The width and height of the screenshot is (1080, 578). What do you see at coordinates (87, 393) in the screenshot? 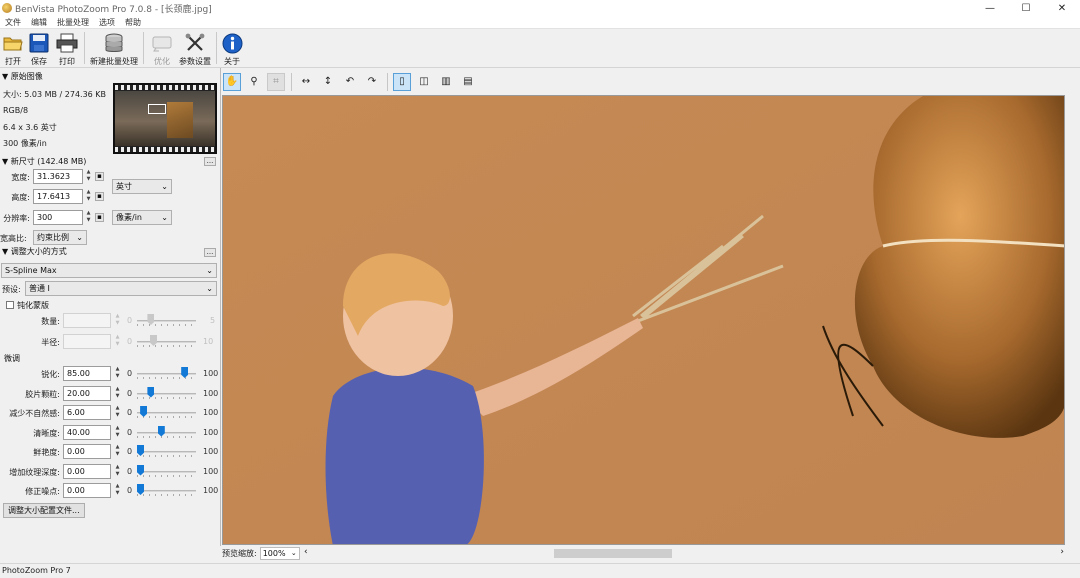
I see `film-grain-input: 20.00` at bounding box center [87, 393].